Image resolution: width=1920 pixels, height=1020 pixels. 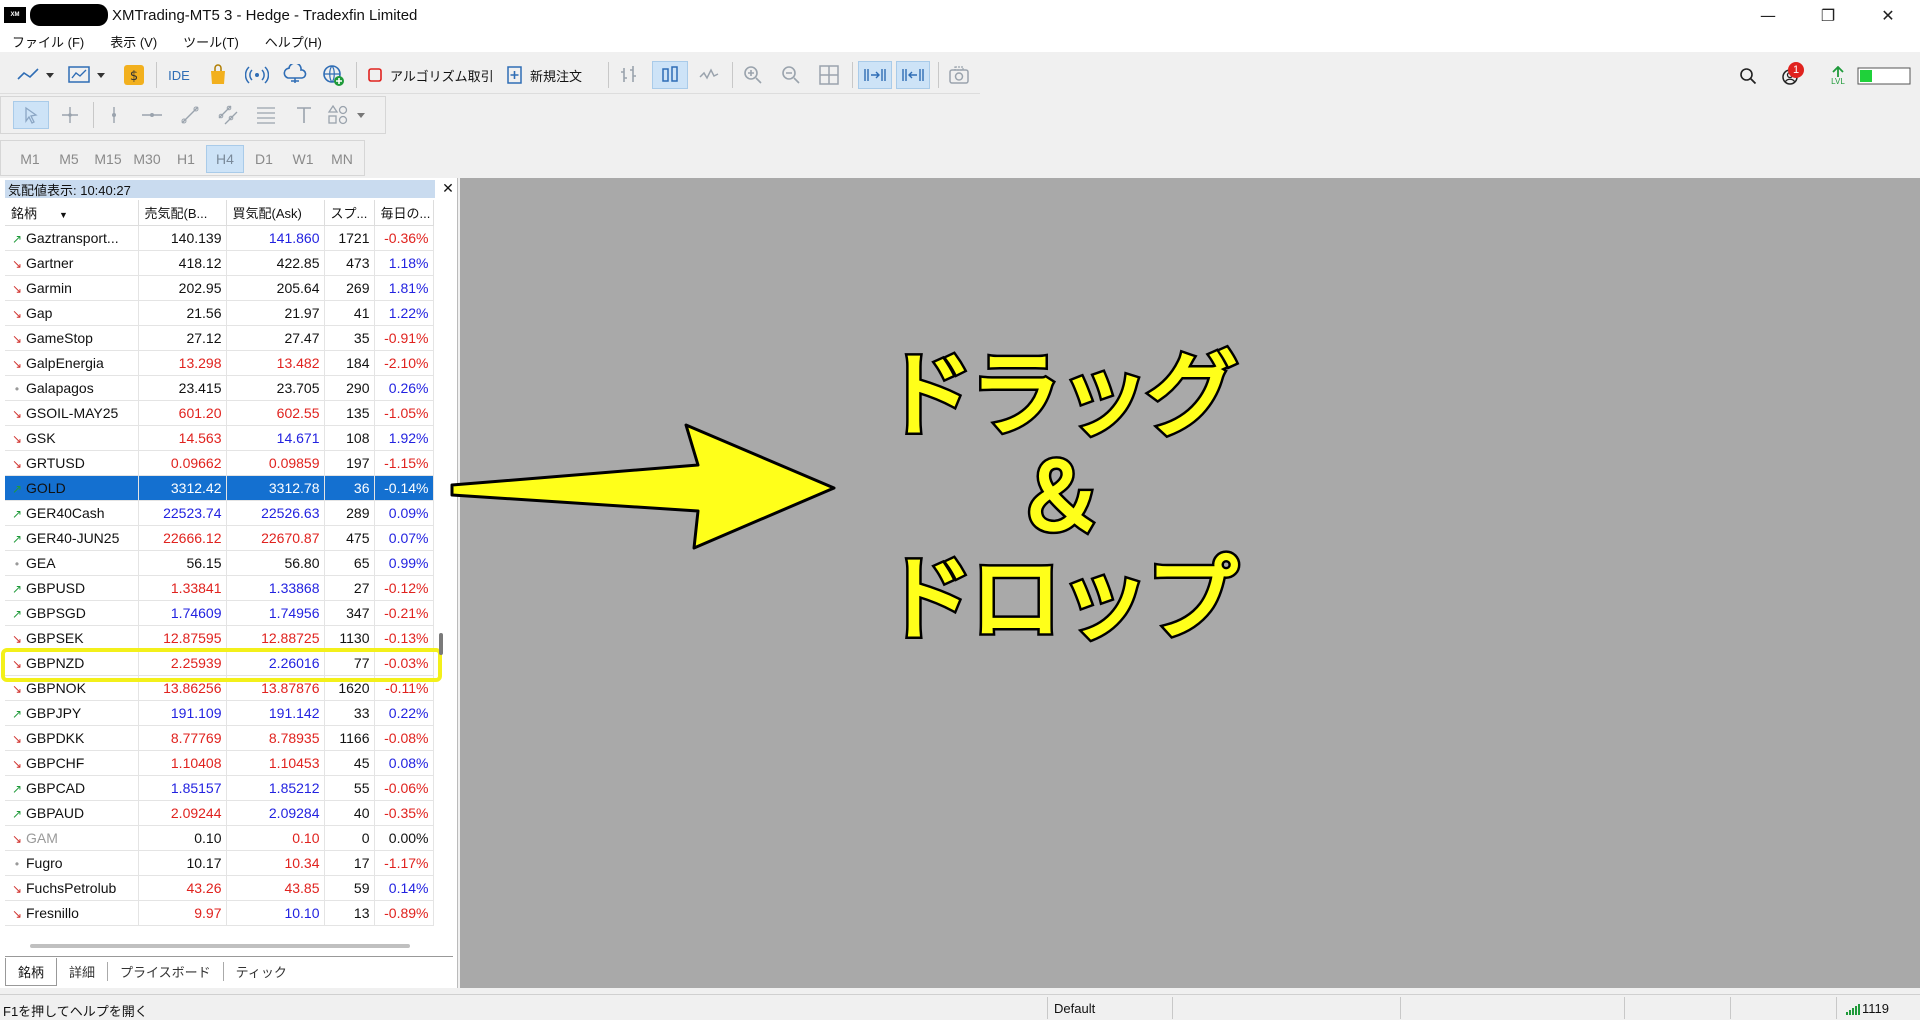 I want to click on table-row: ↗ Gaztransport... 140.139 141.860 1721 -0.36%, so click(x=219, y=238).